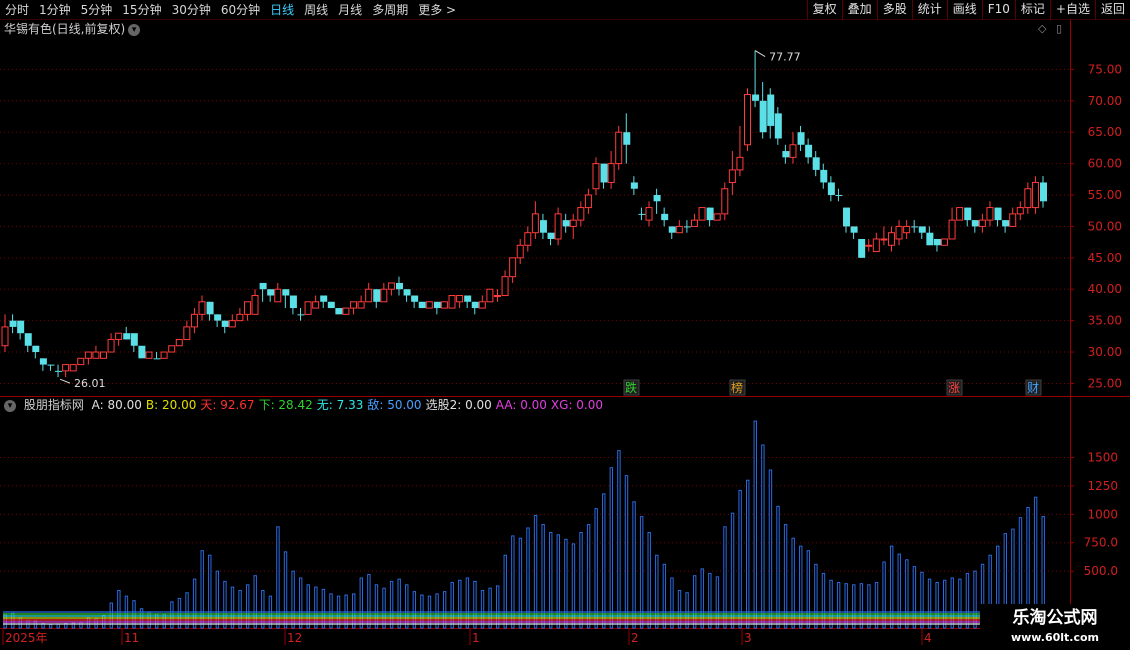 Image resolution: width=1130 pixels, height=650 pixels. I want to click on period-tab-6: 日线, so click(282, 10).